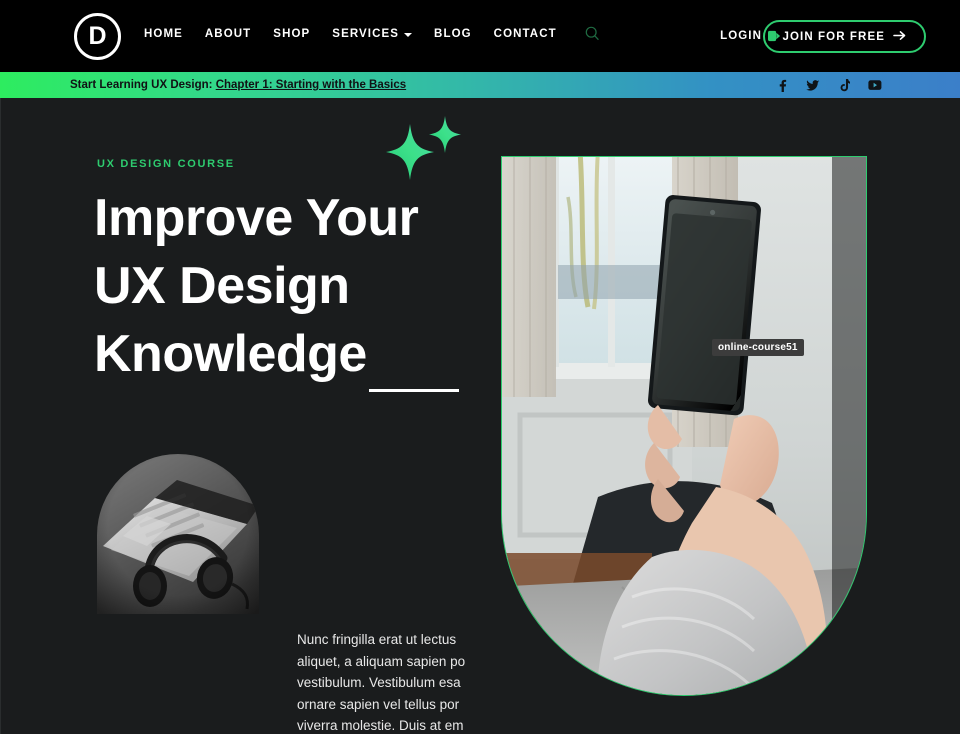  I want to click on nav-label: CONTACT, so click(525, 33).